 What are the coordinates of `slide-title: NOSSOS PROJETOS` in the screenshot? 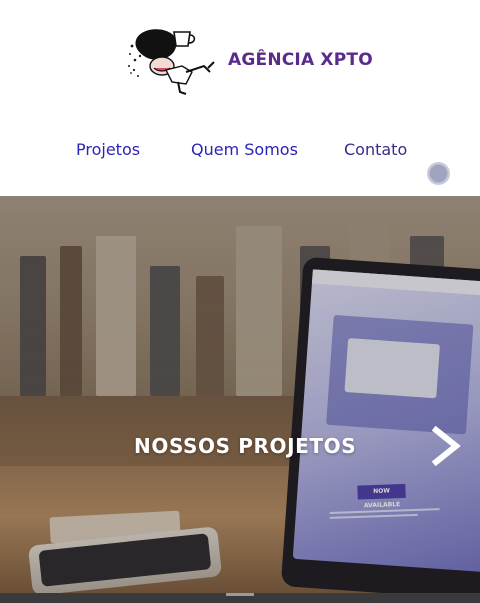 It's located at (245, 446).